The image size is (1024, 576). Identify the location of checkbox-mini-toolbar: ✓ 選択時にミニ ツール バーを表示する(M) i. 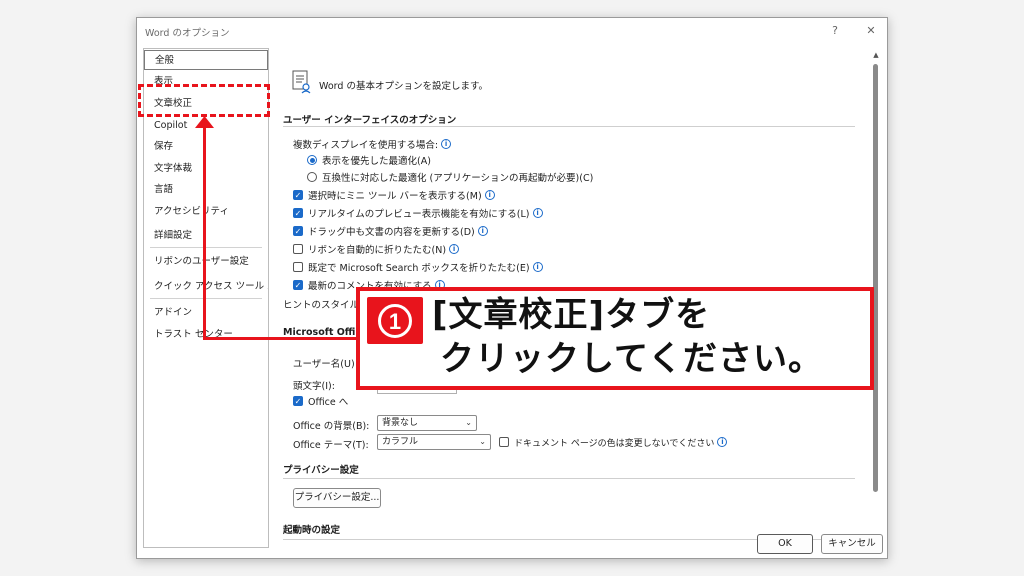
(394, 195).